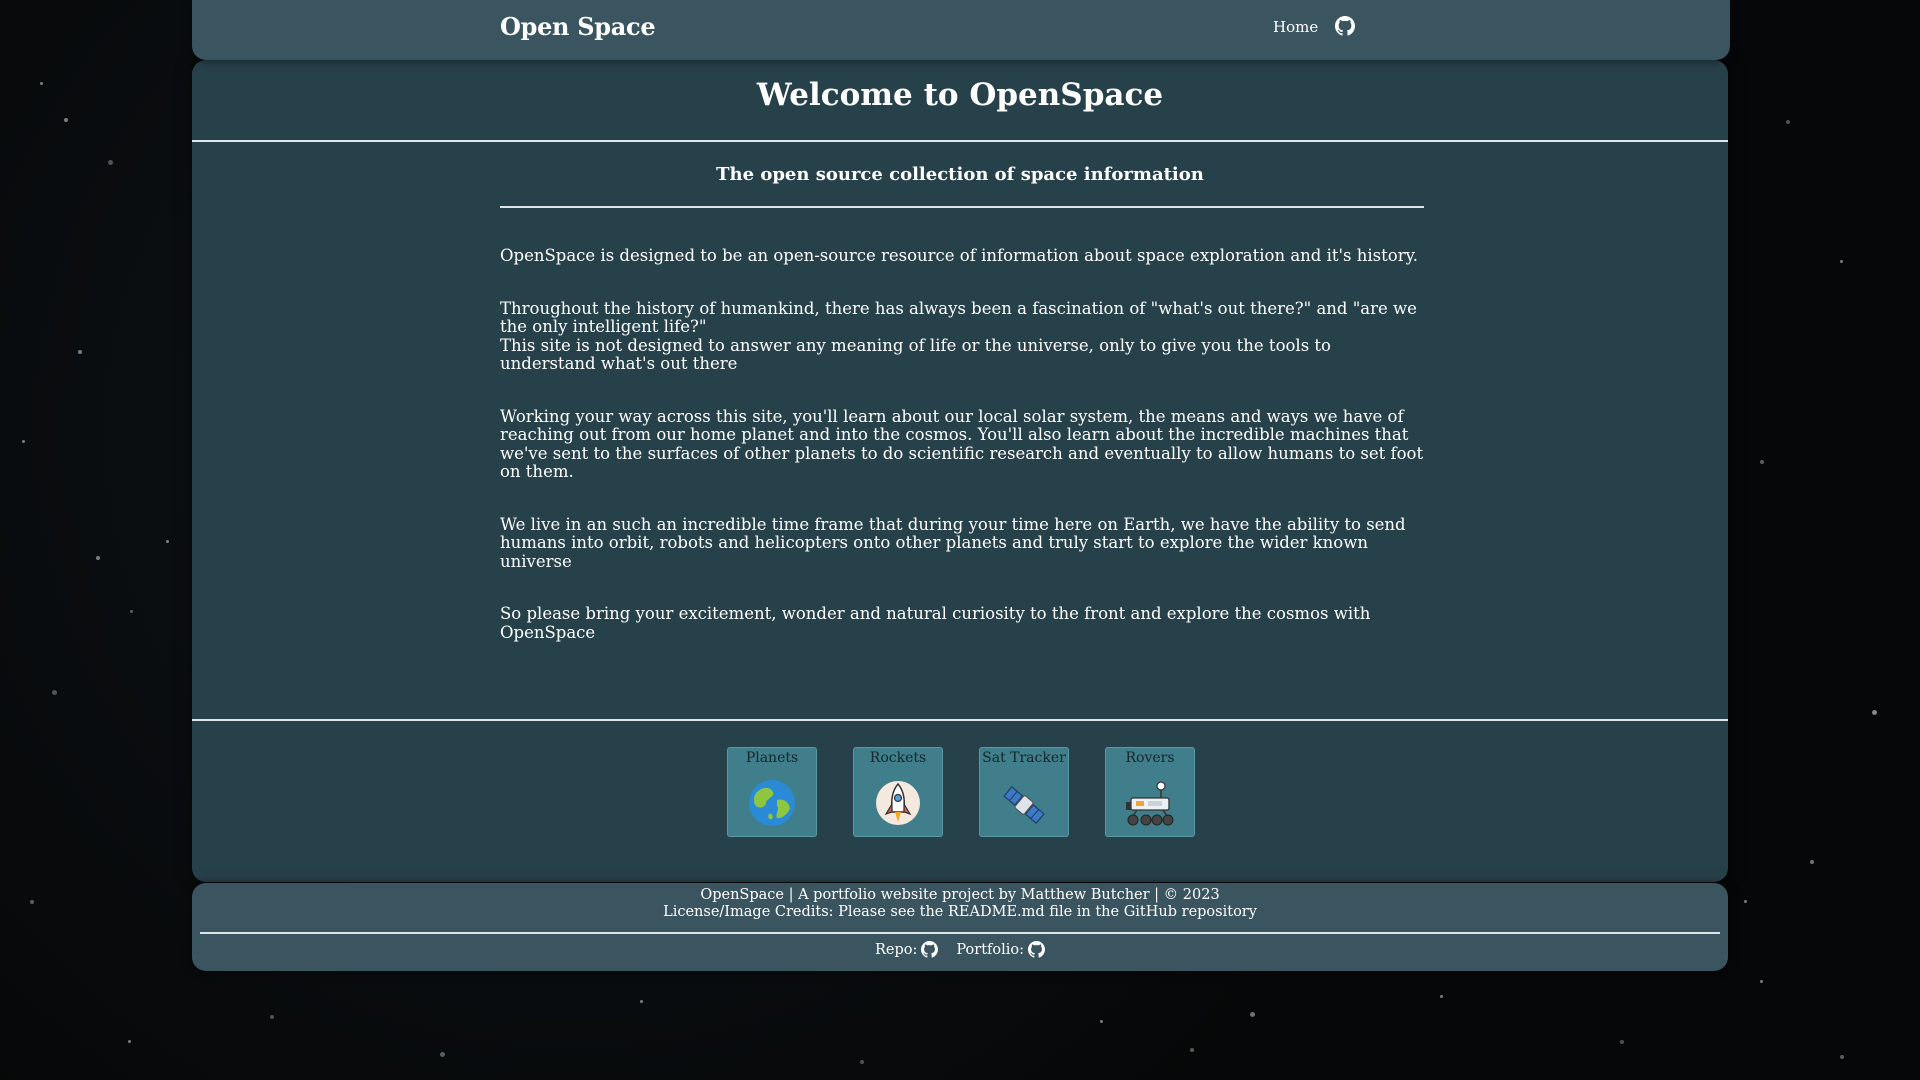  What do you see at coordinates (772, 805) in the screenshot?
I see `earth-icon` at bounding box center [772, 805].